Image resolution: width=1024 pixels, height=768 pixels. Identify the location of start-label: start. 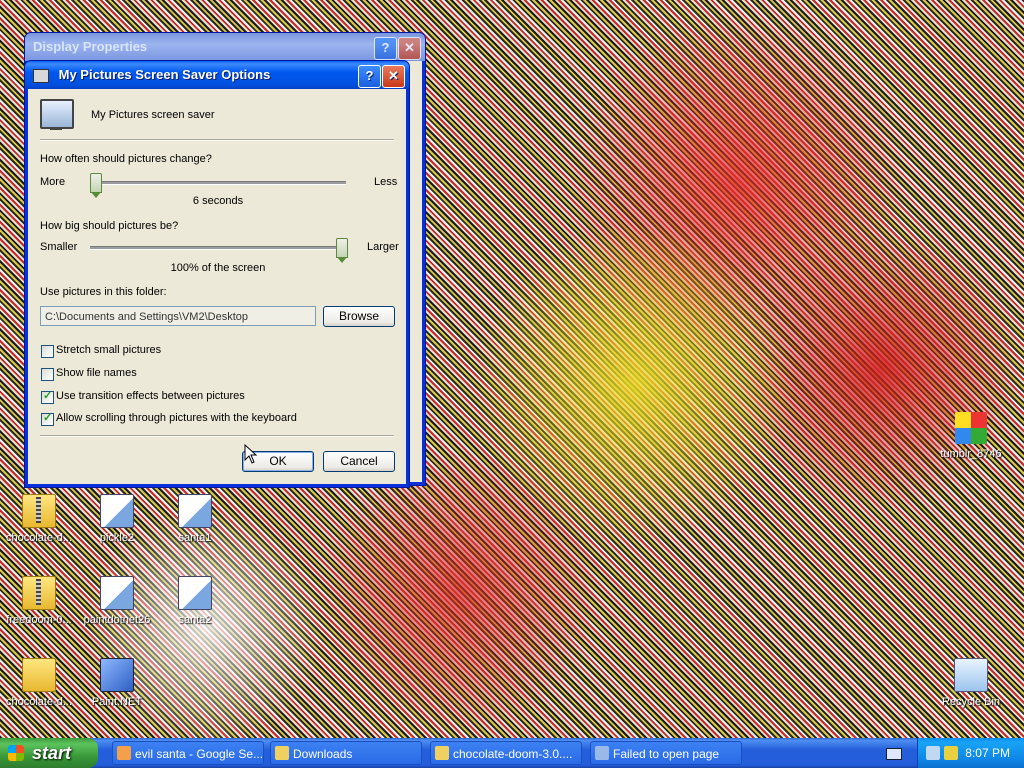
(52, 753).